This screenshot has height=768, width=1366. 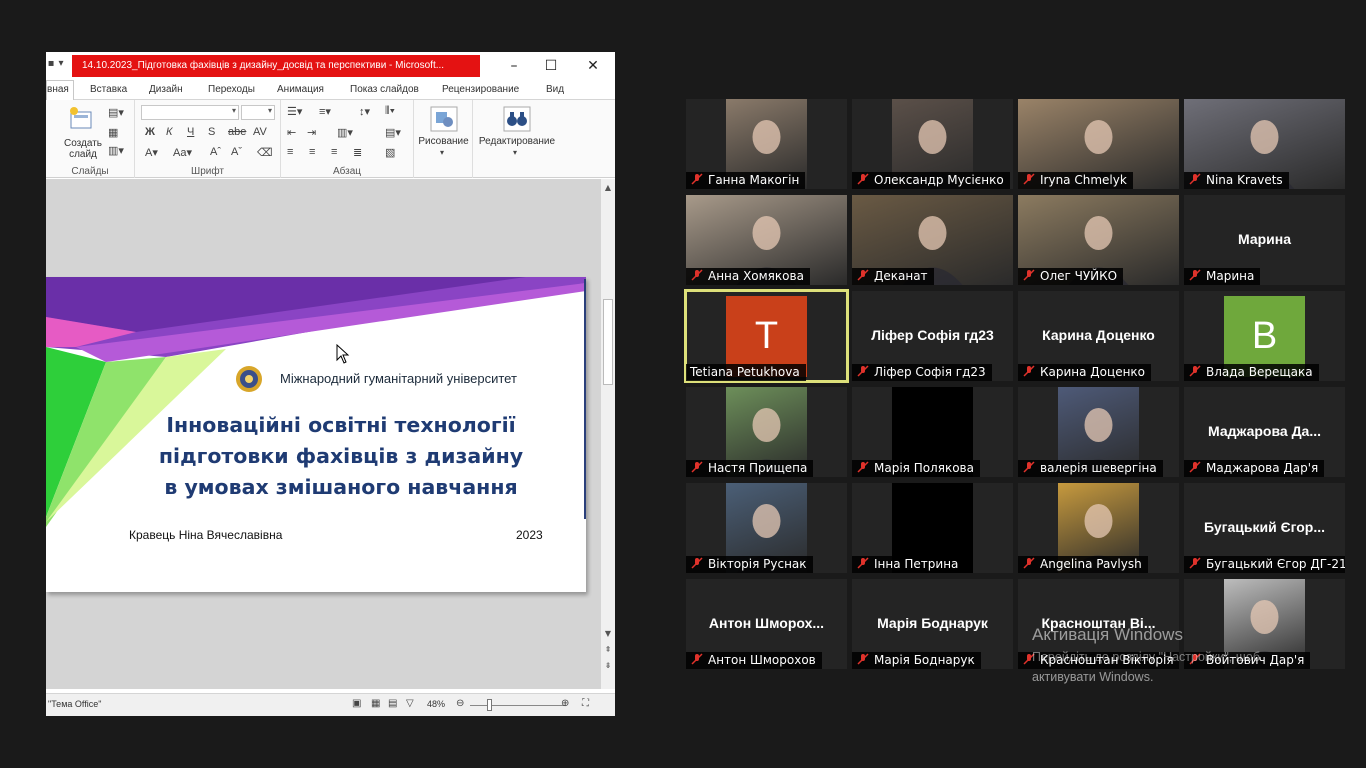 What do you see at coordinates (258, 112) in the screenshot?
I see `font-size-select: ▾` at bounding box center [258, 112].